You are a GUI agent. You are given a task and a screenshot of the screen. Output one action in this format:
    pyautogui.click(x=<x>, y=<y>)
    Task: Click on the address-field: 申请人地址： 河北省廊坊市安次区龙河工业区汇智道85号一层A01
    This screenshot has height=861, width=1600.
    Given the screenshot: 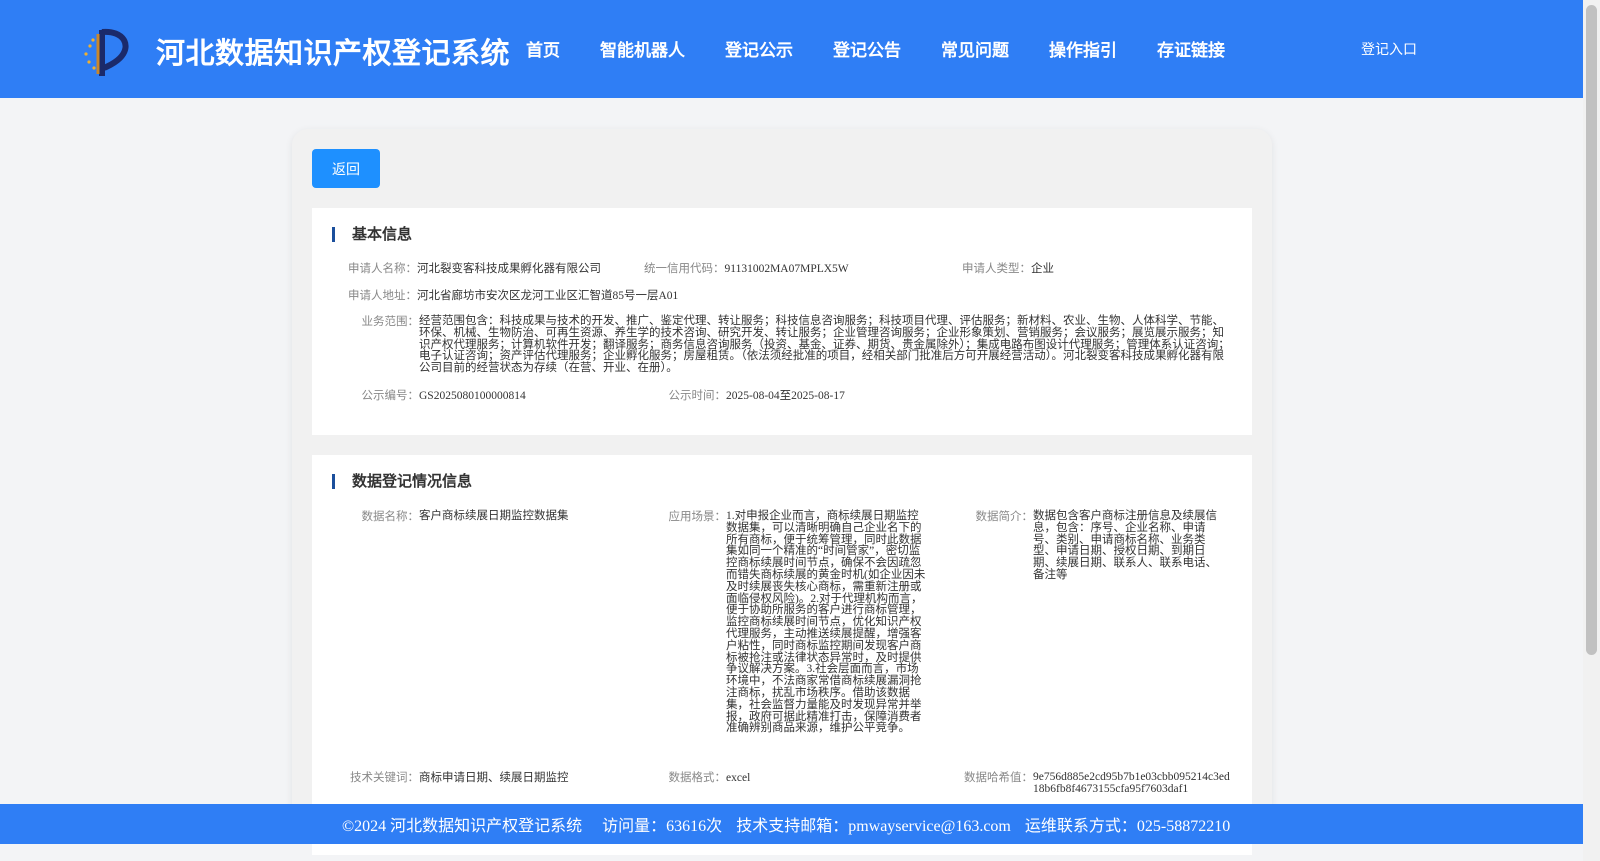 What is the action you would take?
    pyautogui.click(x=513, y=296)
    